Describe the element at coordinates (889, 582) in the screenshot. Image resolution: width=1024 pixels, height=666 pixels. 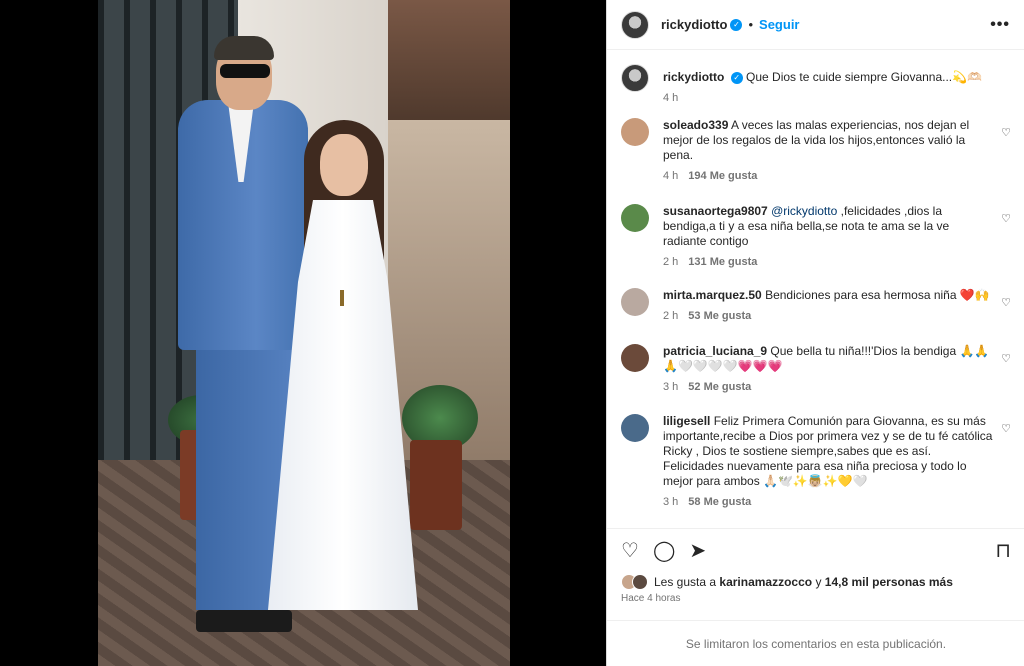
I see `likes-count: 14,8 mil personas más` at that location.